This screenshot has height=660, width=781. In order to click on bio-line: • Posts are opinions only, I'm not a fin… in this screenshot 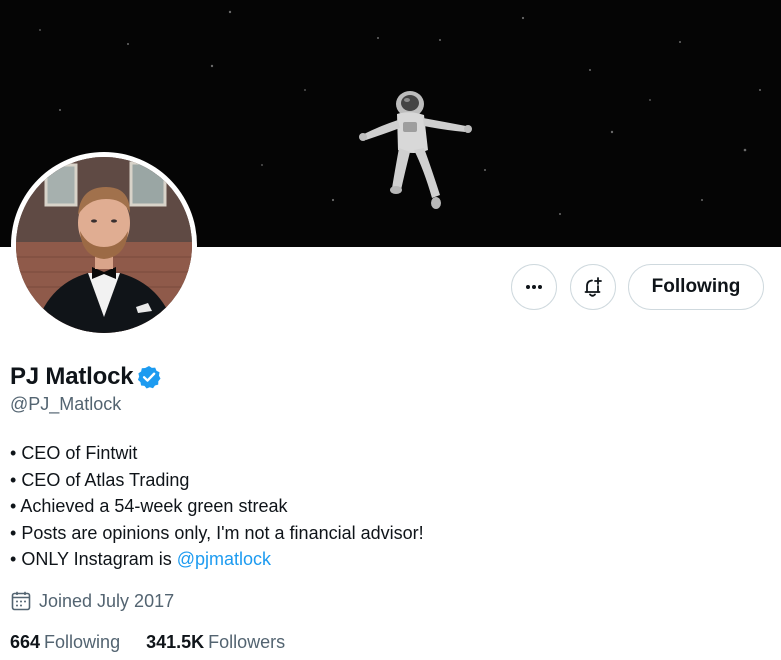, I will do `click(217, 532)`.